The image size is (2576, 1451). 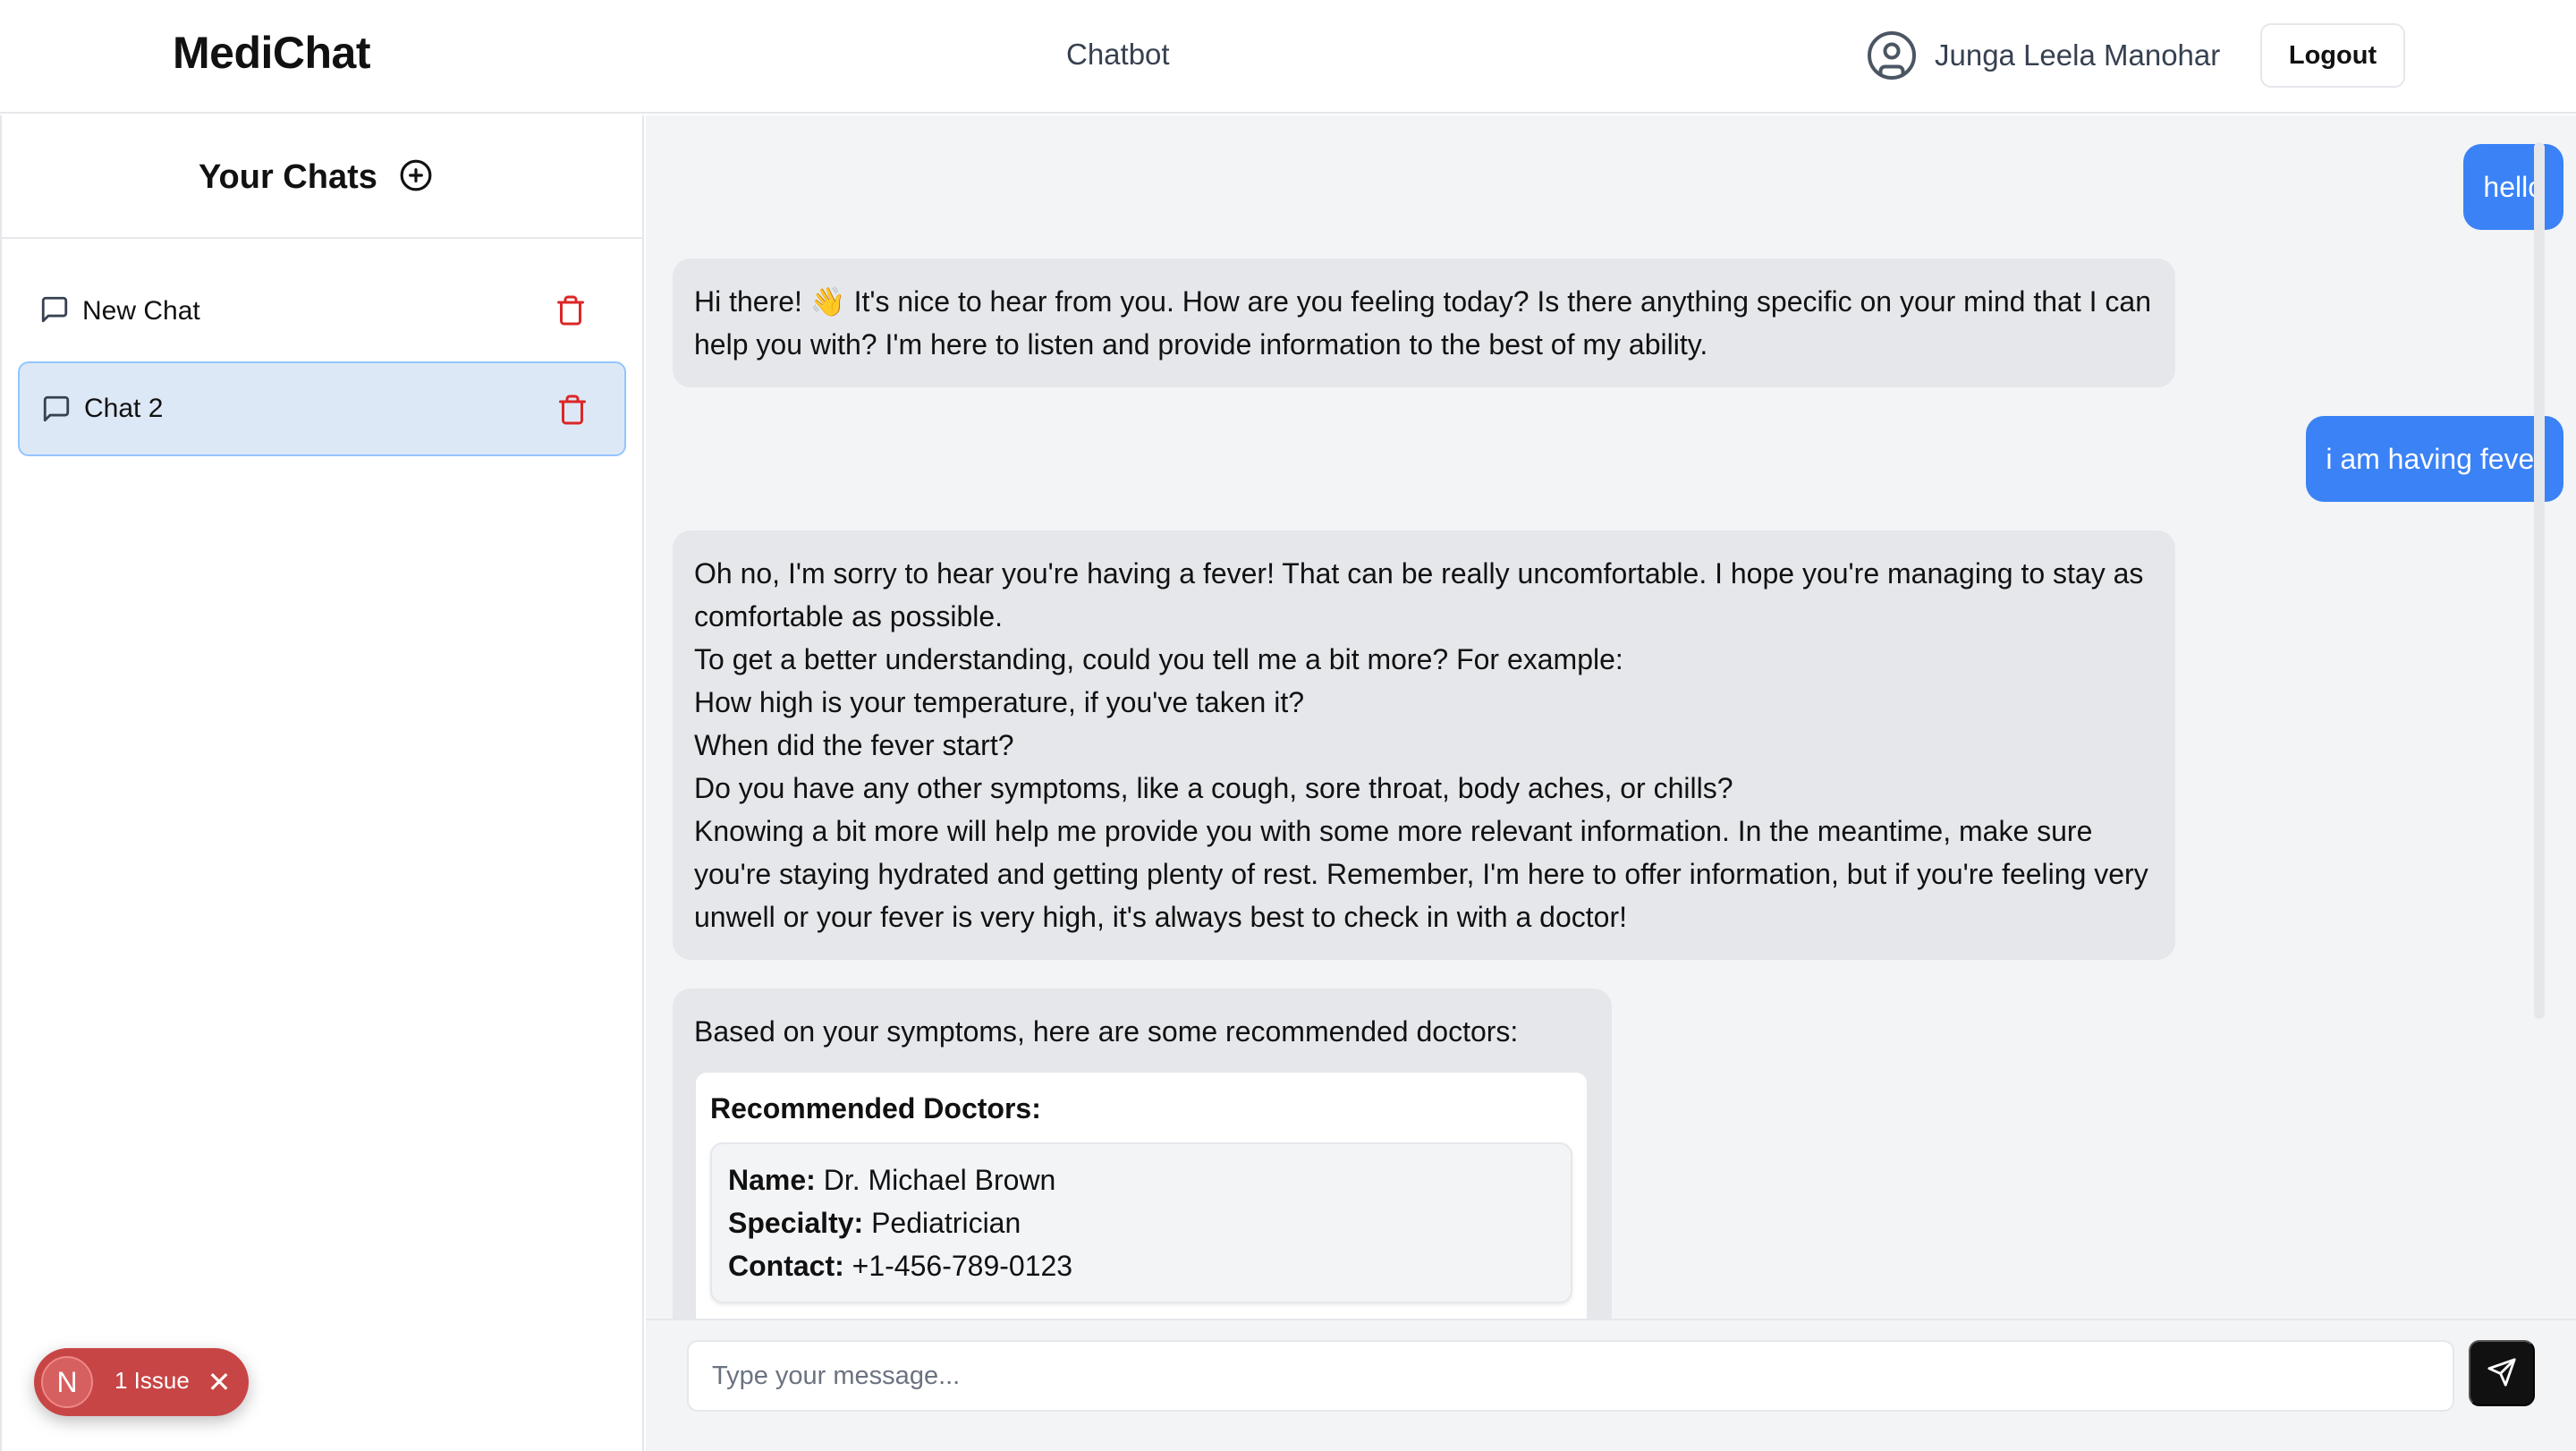 What do you see at coordinates (124, 408) in the screenshot?
I see `chat-item-label: Chat 2` at bounding box center [124, 408].